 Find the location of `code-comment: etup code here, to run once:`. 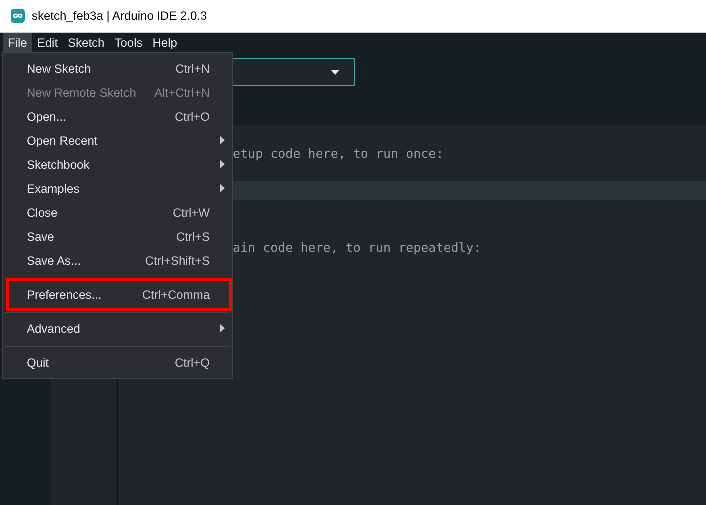

code-comment: etup code here, to run once: is located at coordinates (338, 153).